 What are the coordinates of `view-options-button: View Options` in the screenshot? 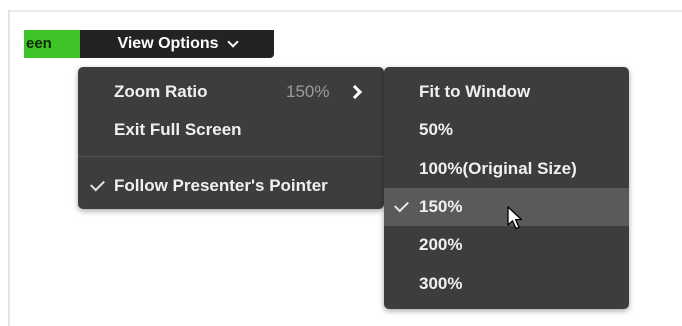 It's located at (177, 44).